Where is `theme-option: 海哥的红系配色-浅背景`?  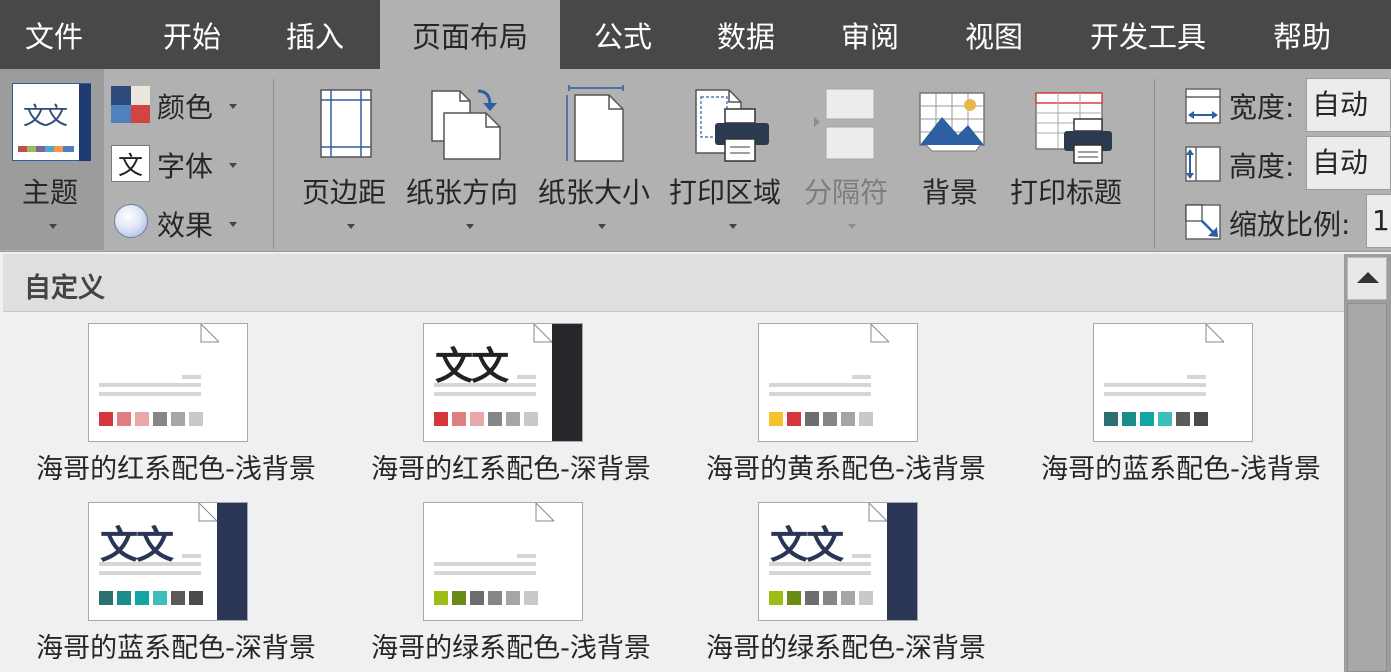 theme-option: 海哥的红系配色-浅背景 is located at coordinates (176, 410).